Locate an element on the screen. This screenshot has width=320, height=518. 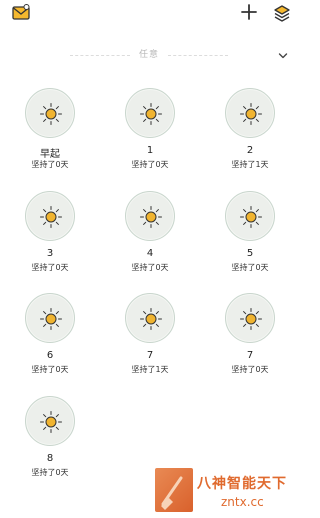
habit-card: 7 坚持了1天 is located at coordinates (150, 343).